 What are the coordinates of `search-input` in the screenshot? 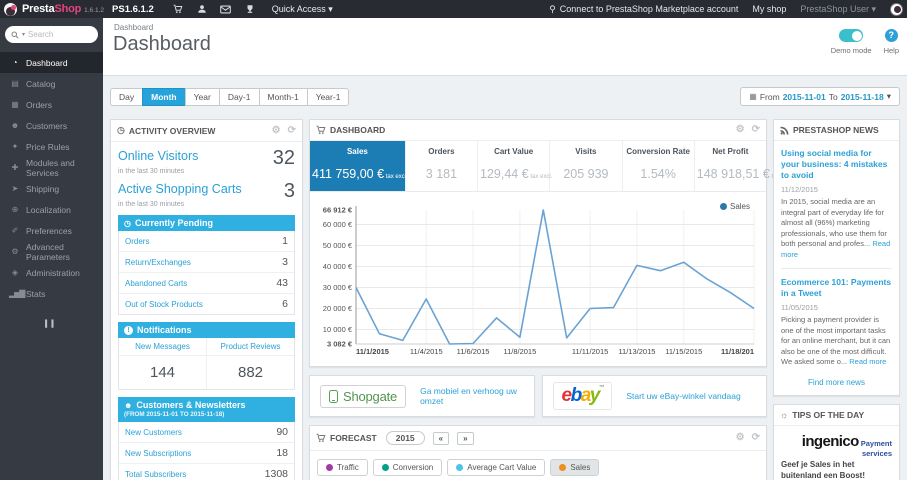 It's located at (55, 34).